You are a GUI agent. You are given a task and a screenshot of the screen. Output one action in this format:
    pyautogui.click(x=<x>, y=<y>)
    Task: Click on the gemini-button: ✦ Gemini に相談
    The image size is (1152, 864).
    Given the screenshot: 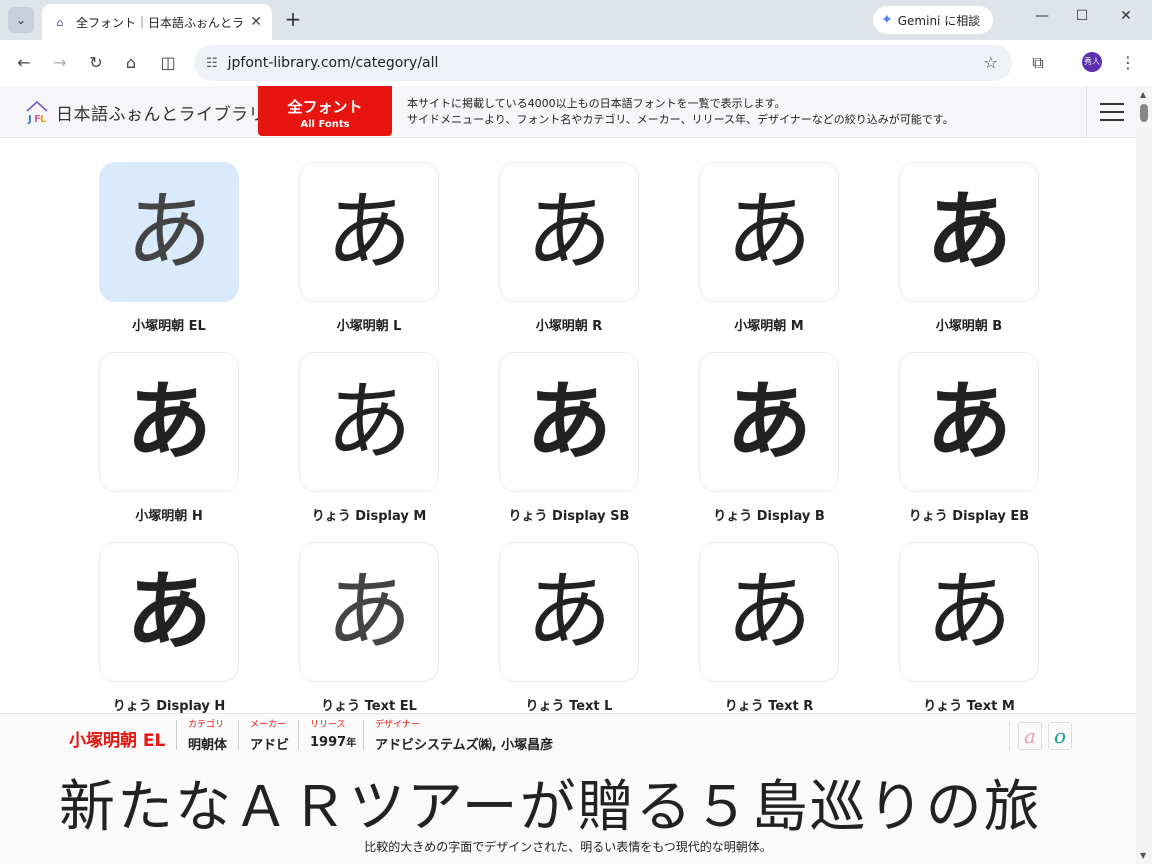 What is the action you would take?
    pyautogui.click(x=933, y=20)
    